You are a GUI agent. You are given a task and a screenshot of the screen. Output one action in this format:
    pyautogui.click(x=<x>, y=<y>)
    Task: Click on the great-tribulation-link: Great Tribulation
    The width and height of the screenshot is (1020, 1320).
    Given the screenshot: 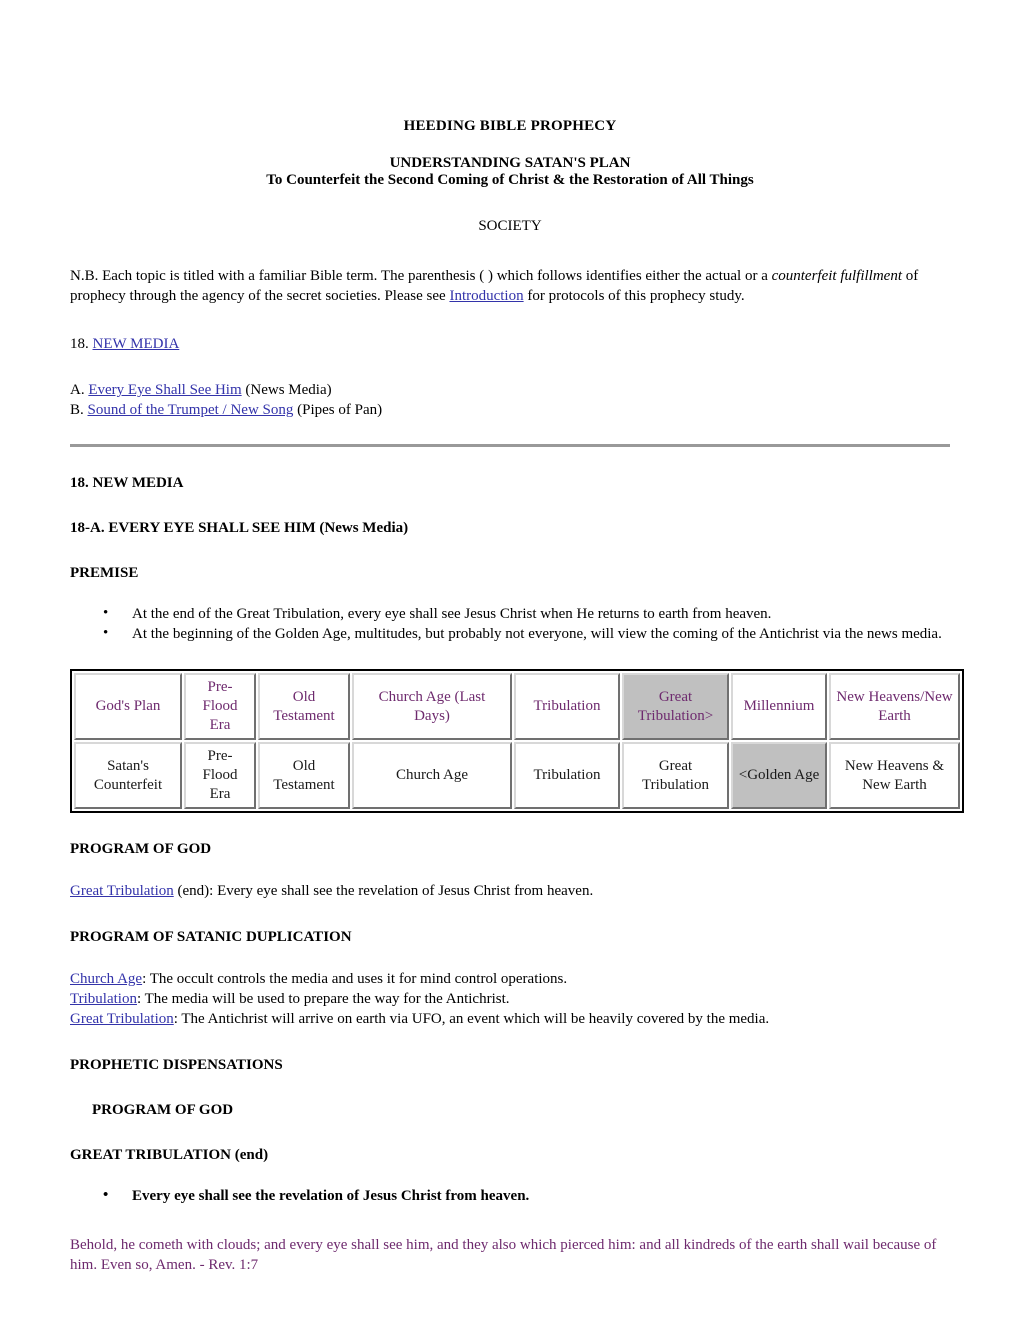 What is the action you would take?
    pyautogui.click(x=122, y=891)
    